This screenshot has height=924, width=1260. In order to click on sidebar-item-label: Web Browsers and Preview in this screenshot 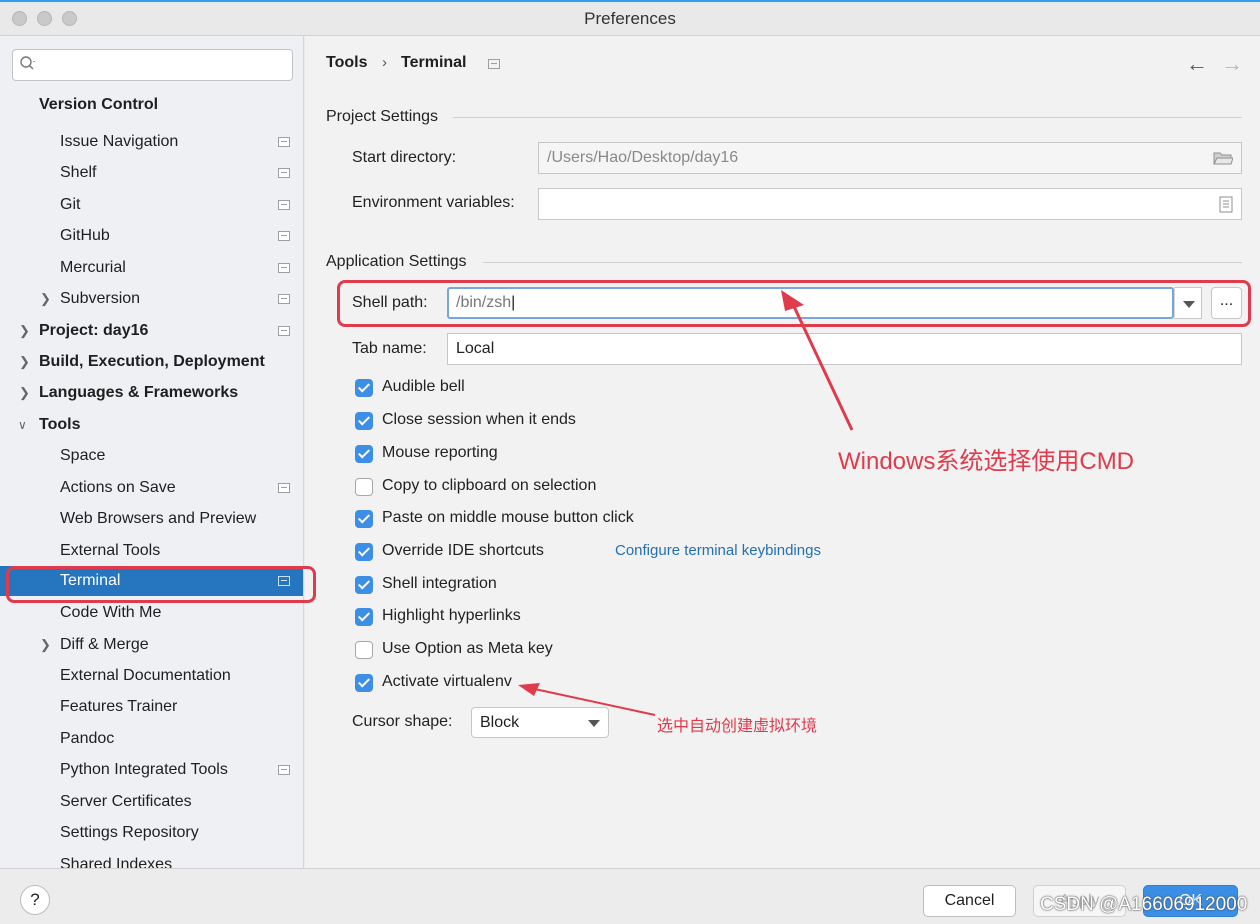, I will do `click(158, 518)`.